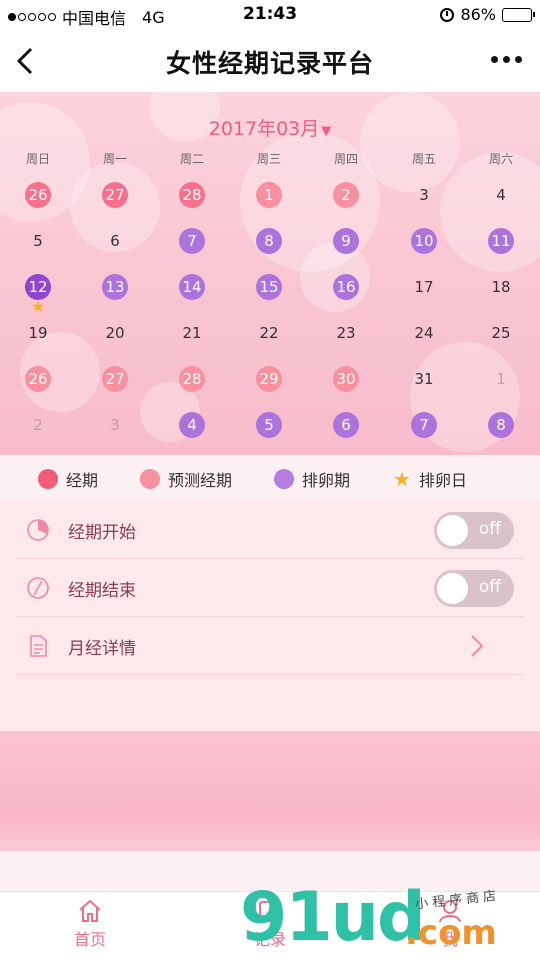 The height and width of the screenshot is (960, 540). What do you see at coordinates (423, 159) in the screenshot?
I see `weekday-label: 周五` at bounding box center [423, 159].